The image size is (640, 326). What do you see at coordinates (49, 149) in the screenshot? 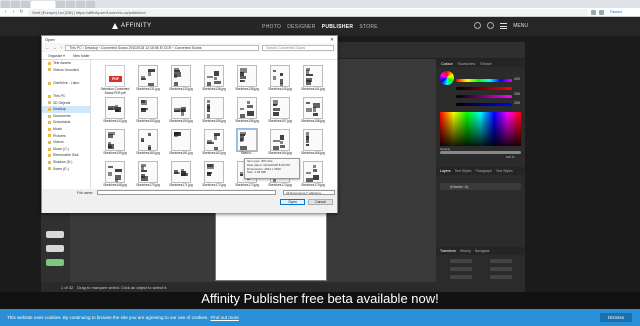
I see `folder-icon` at bounding box center [49, 149].